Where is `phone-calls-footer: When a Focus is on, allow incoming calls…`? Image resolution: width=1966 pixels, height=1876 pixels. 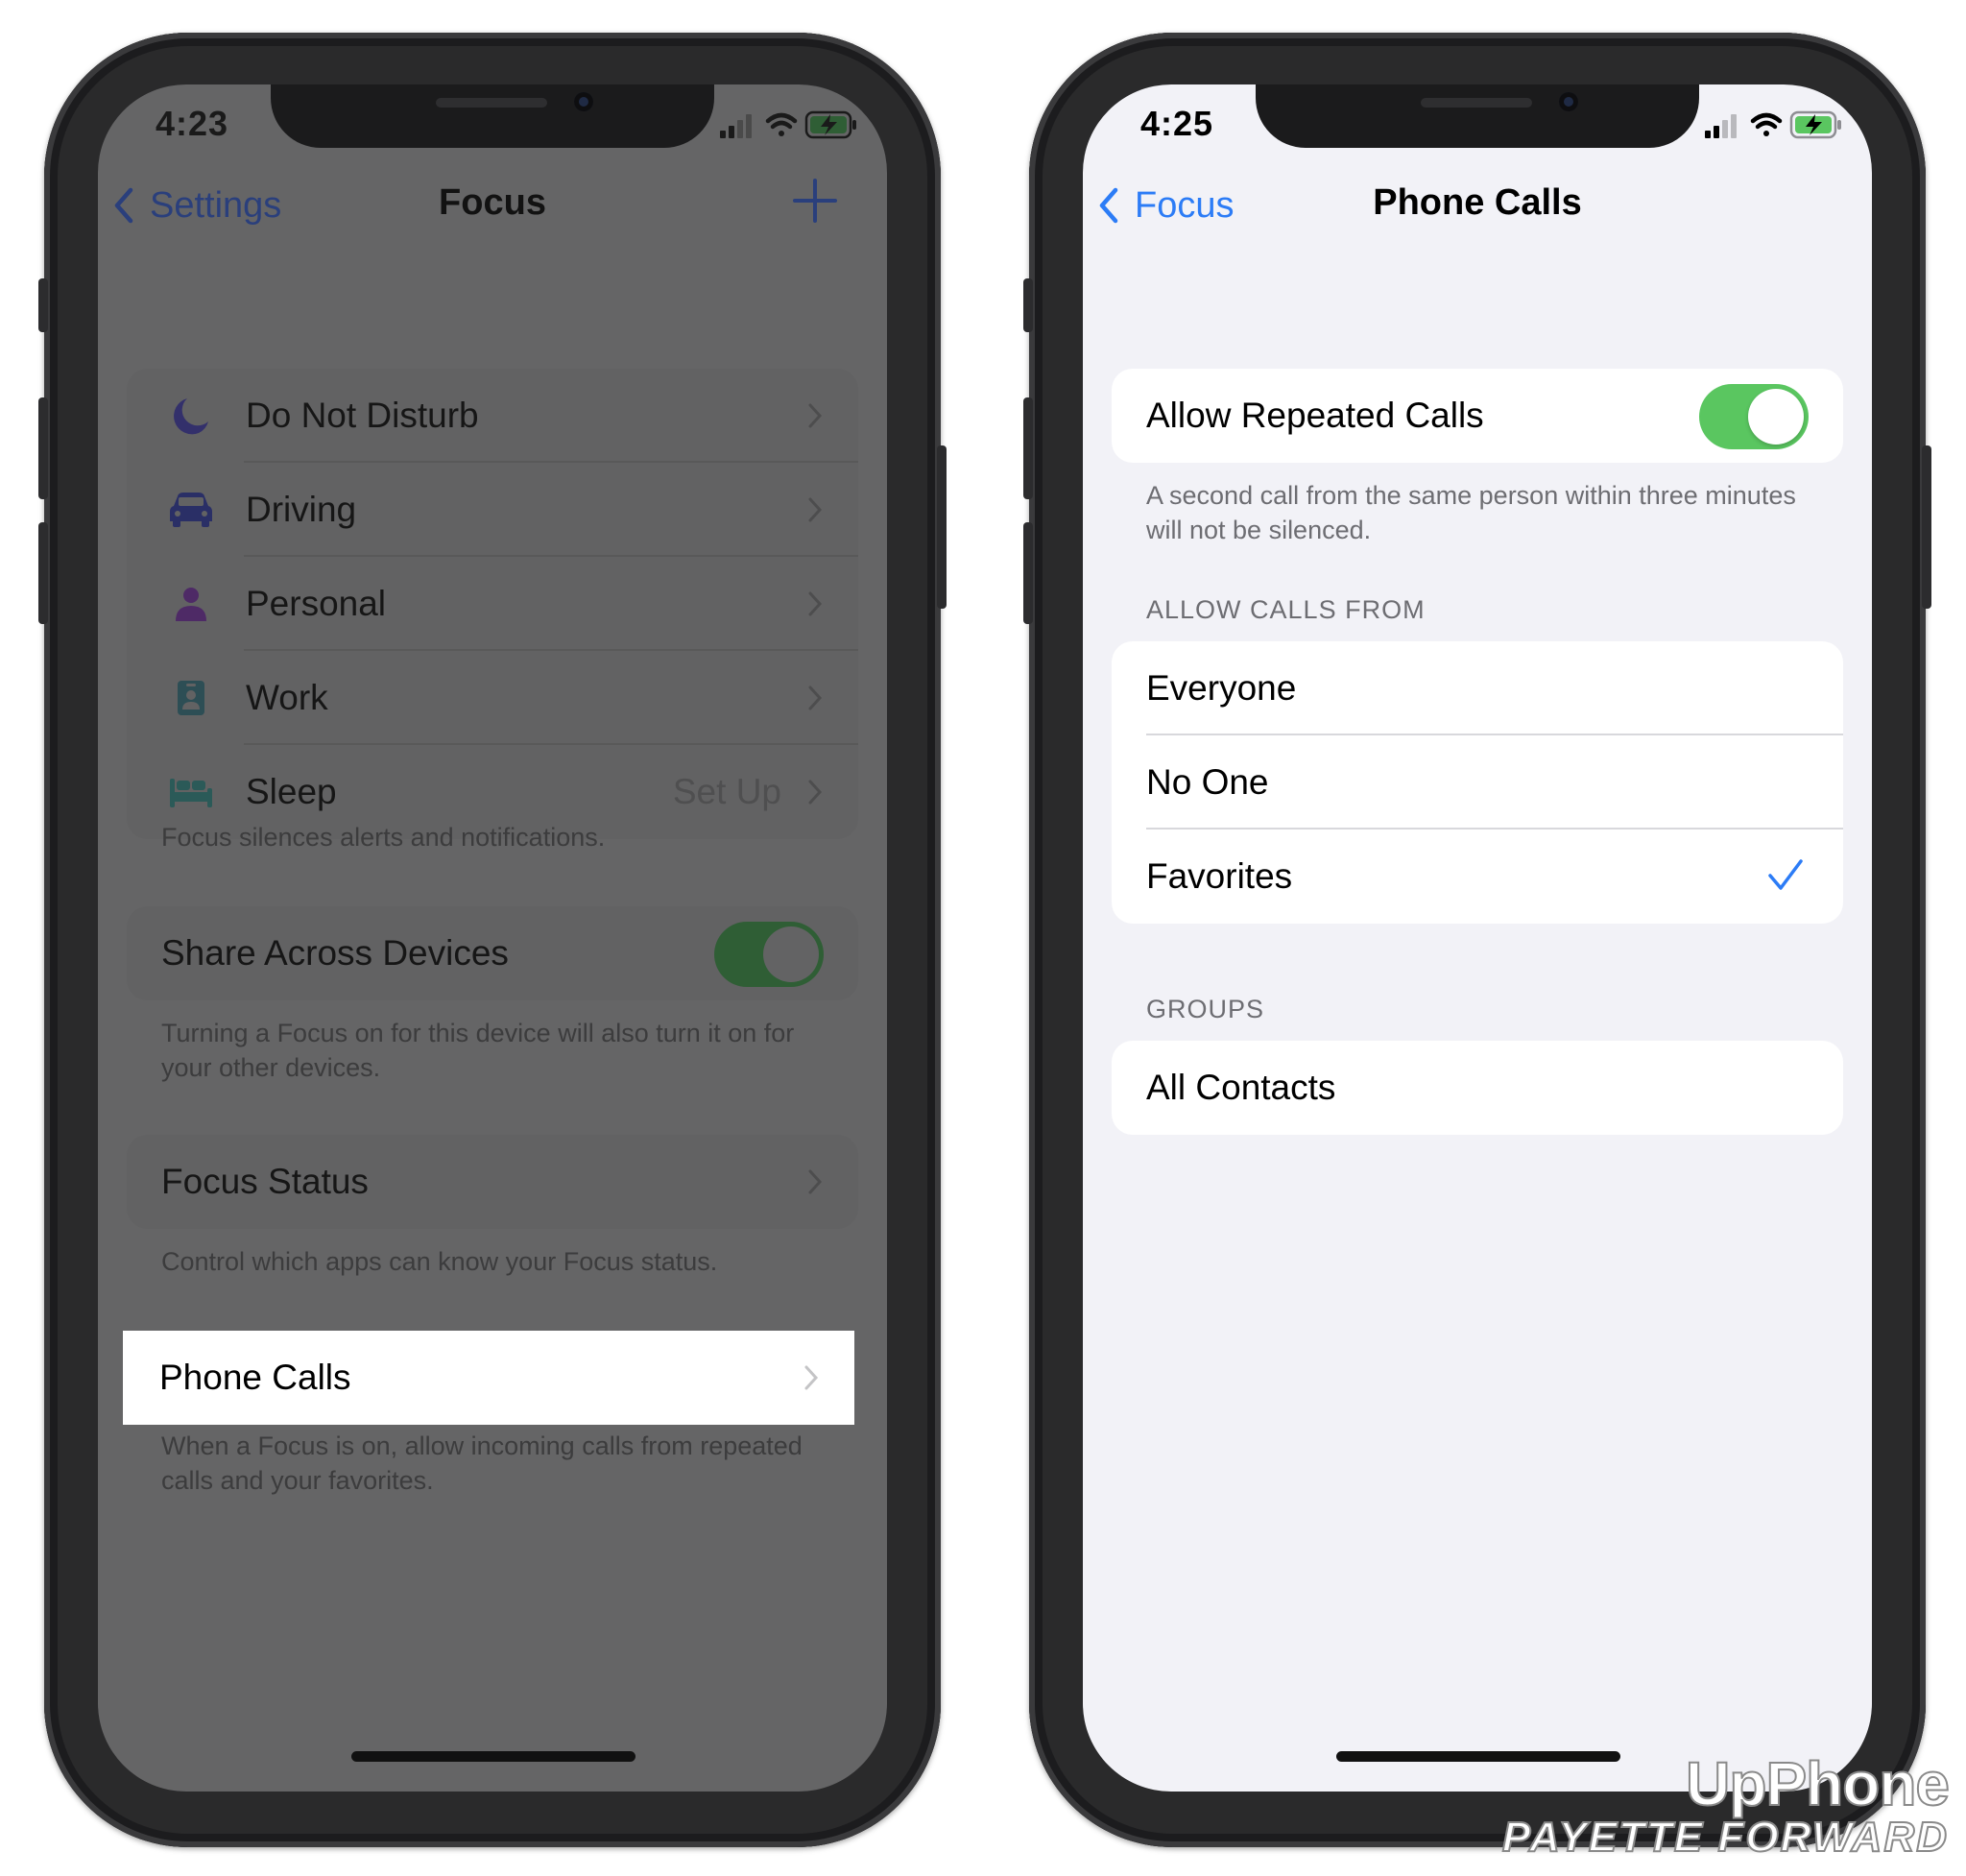
phone-calls-footer: When a Focus is on, allow incoming calls… is located at coordinates (482, 1463).